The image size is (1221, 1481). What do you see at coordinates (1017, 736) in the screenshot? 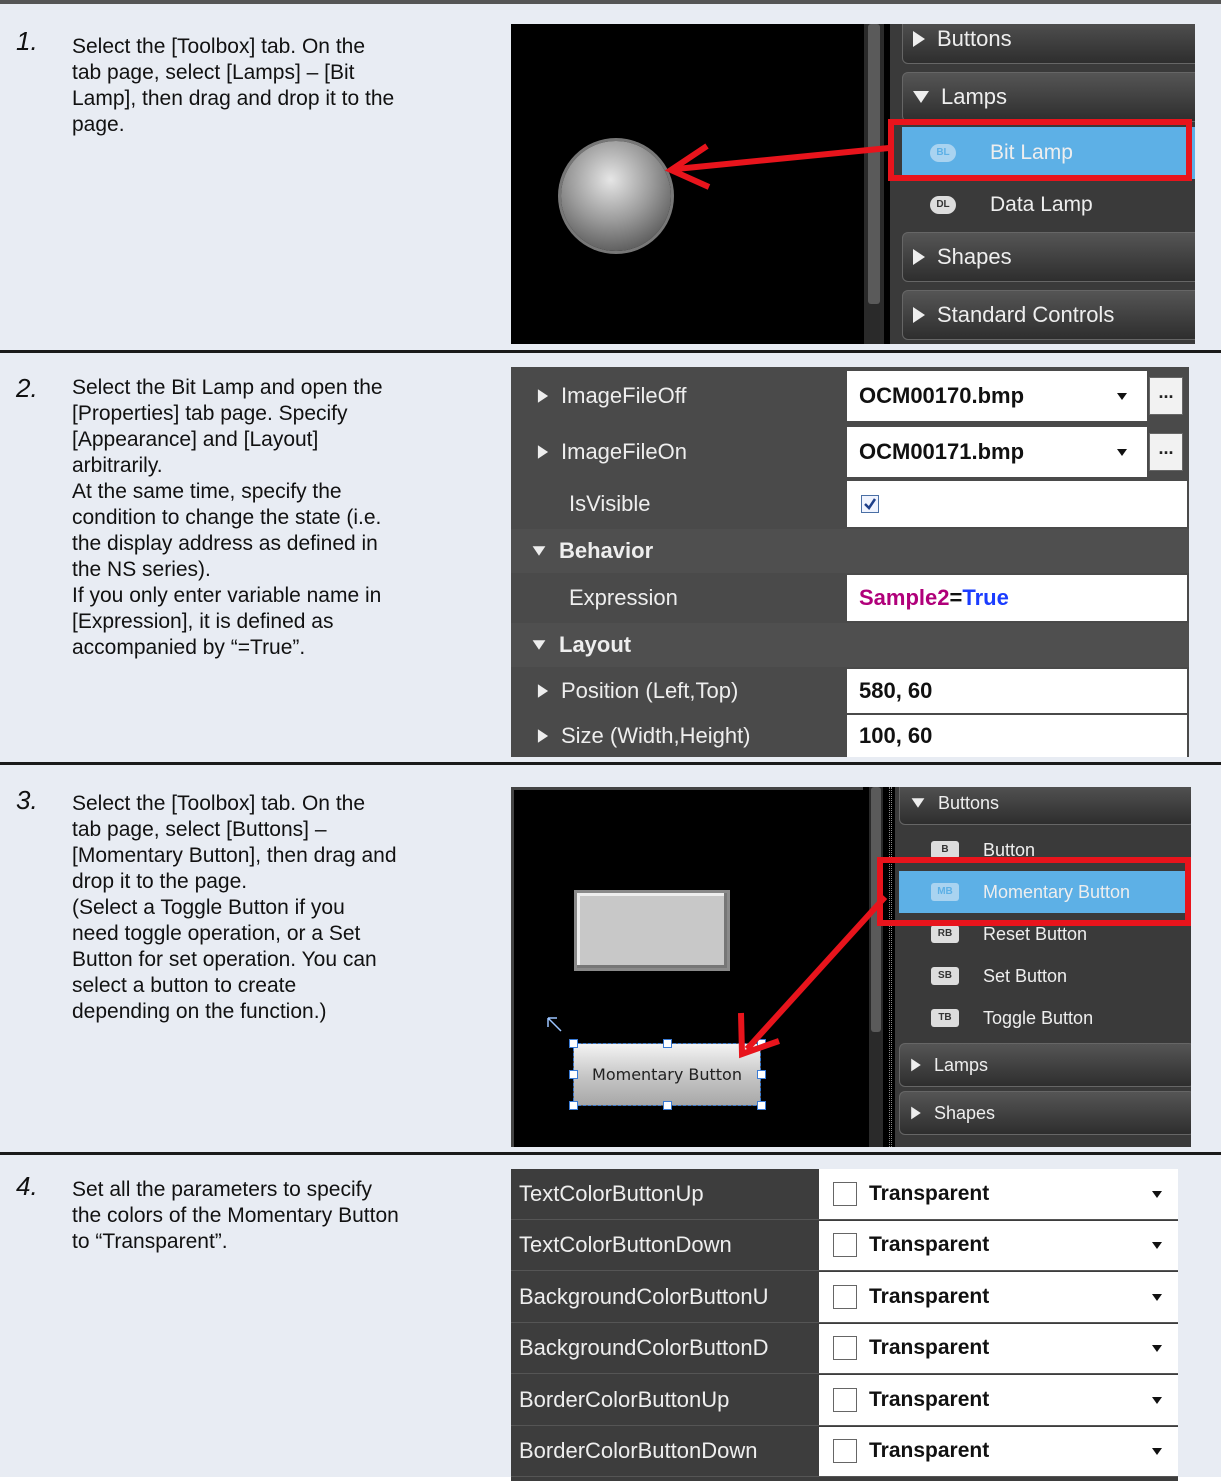
I see `prop-value: 100, 60` at bounding box center [1017, 736].